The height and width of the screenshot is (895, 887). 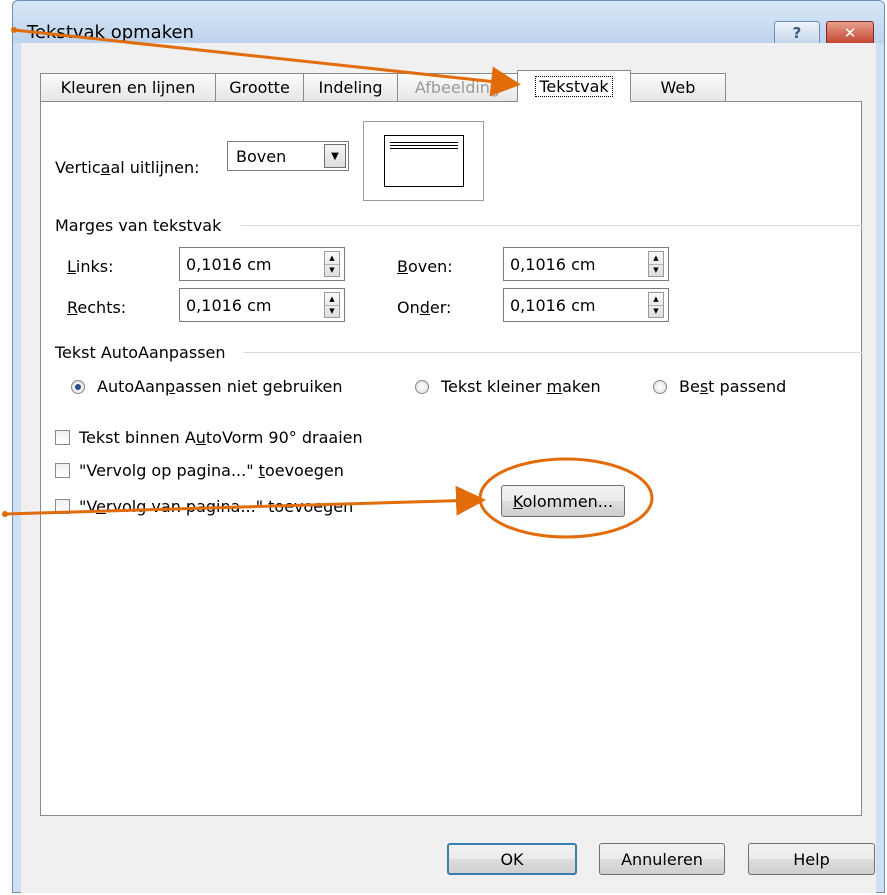 I want to click on tab-afbeelding: Afbeelding, so click(x=457, y=87).